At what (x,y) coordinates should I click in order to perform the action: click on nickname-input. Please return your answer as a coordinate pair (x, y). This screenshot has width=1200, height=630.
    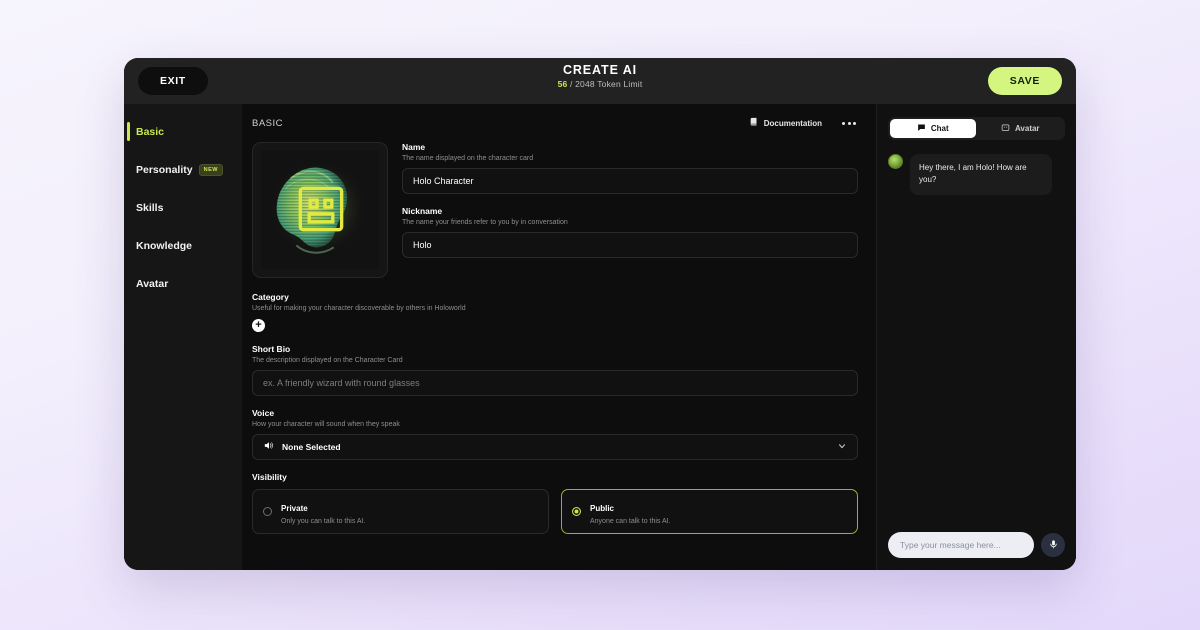
    Looking at the image, I should click on (630, 245).